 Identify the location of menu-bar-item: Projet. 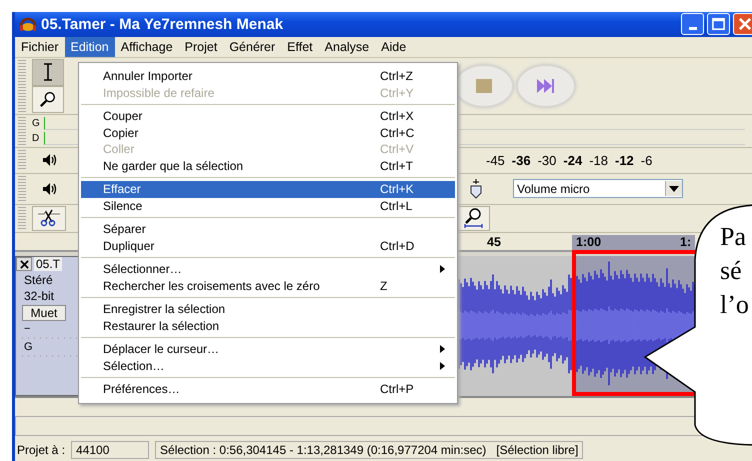
(201, 46).